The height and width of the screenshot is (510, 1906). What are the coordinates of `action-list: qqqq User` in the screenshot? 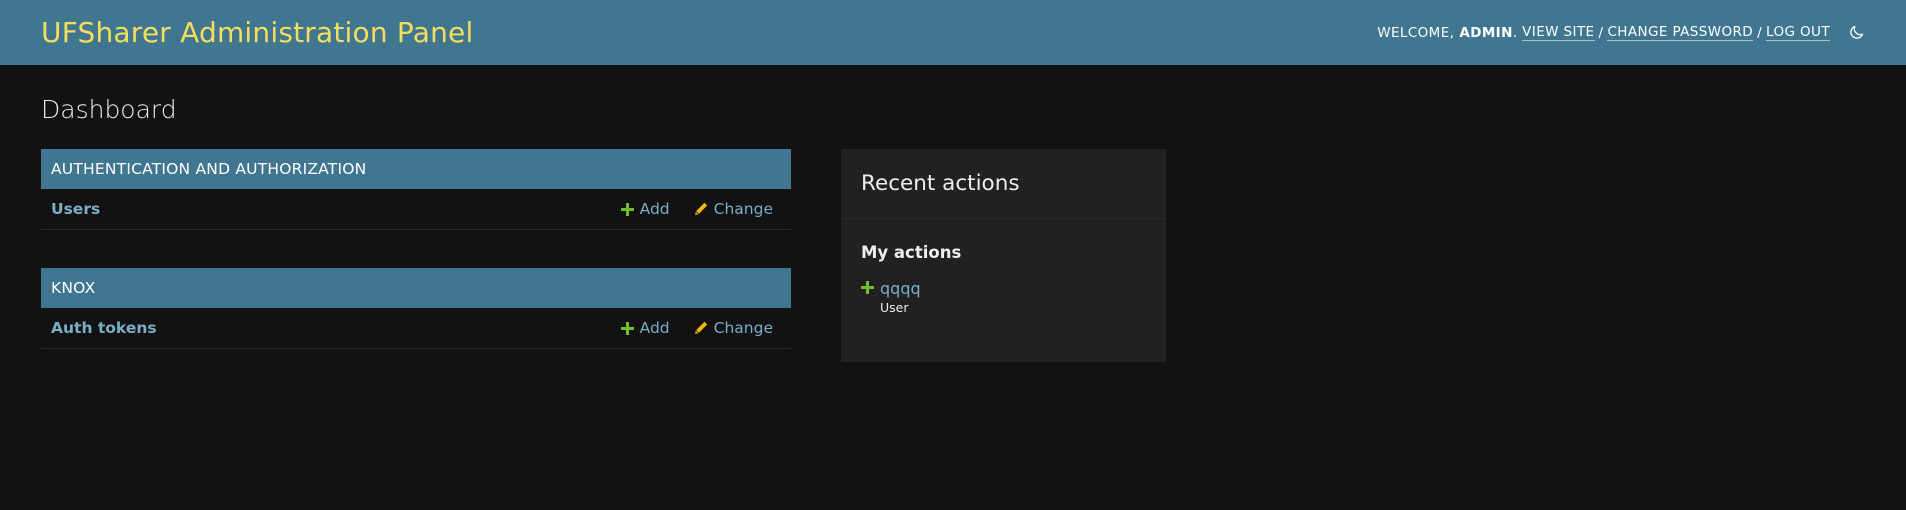 It's located at (1003, 297).